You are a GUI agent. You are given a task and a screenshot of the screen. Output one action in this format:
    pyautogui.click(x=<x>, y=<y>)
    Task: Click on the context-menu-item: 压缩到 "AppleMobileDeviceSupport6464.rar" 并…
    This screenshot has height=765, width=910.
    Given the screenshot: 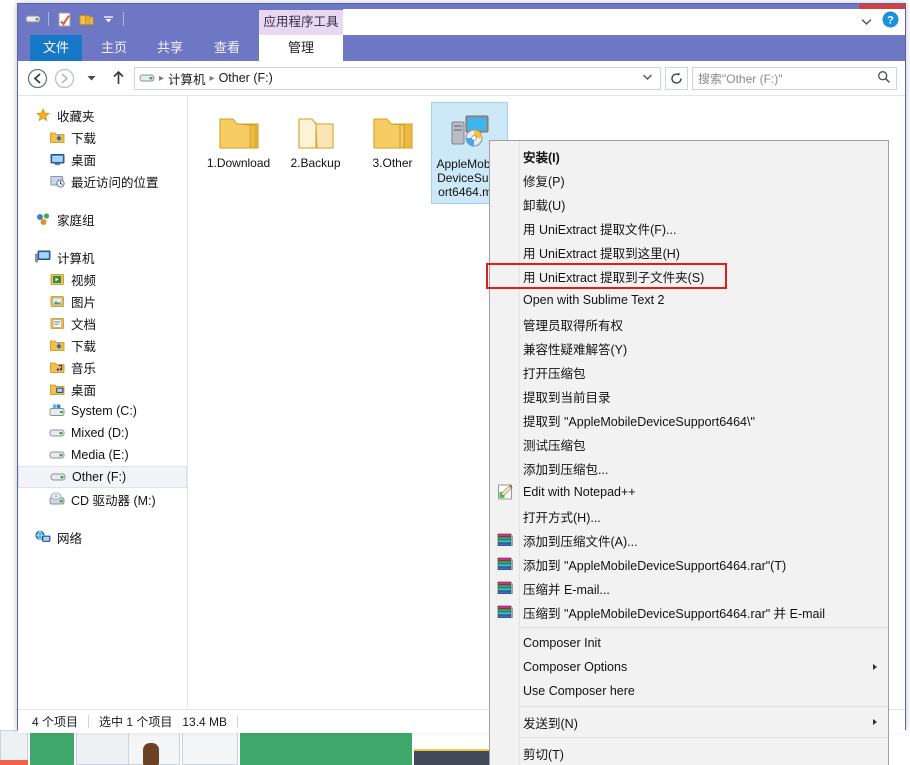 What is the action you would take?
    pyautogui.click(x=689, y=612)
    